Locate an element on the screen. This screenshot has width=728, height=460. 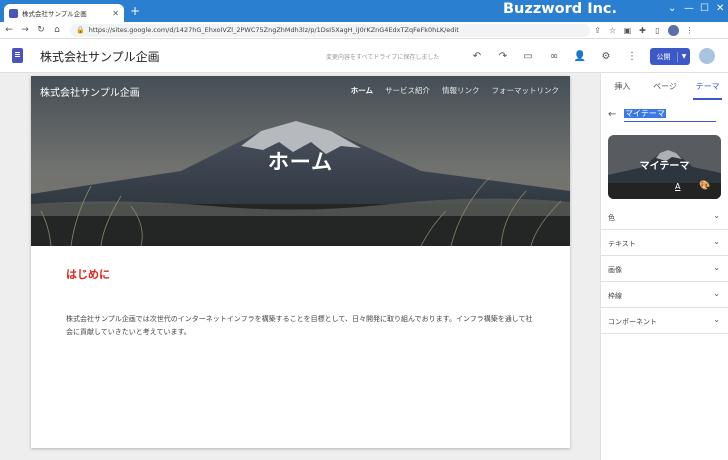
section-heading: はじめに is located at coordinates (88, 274).